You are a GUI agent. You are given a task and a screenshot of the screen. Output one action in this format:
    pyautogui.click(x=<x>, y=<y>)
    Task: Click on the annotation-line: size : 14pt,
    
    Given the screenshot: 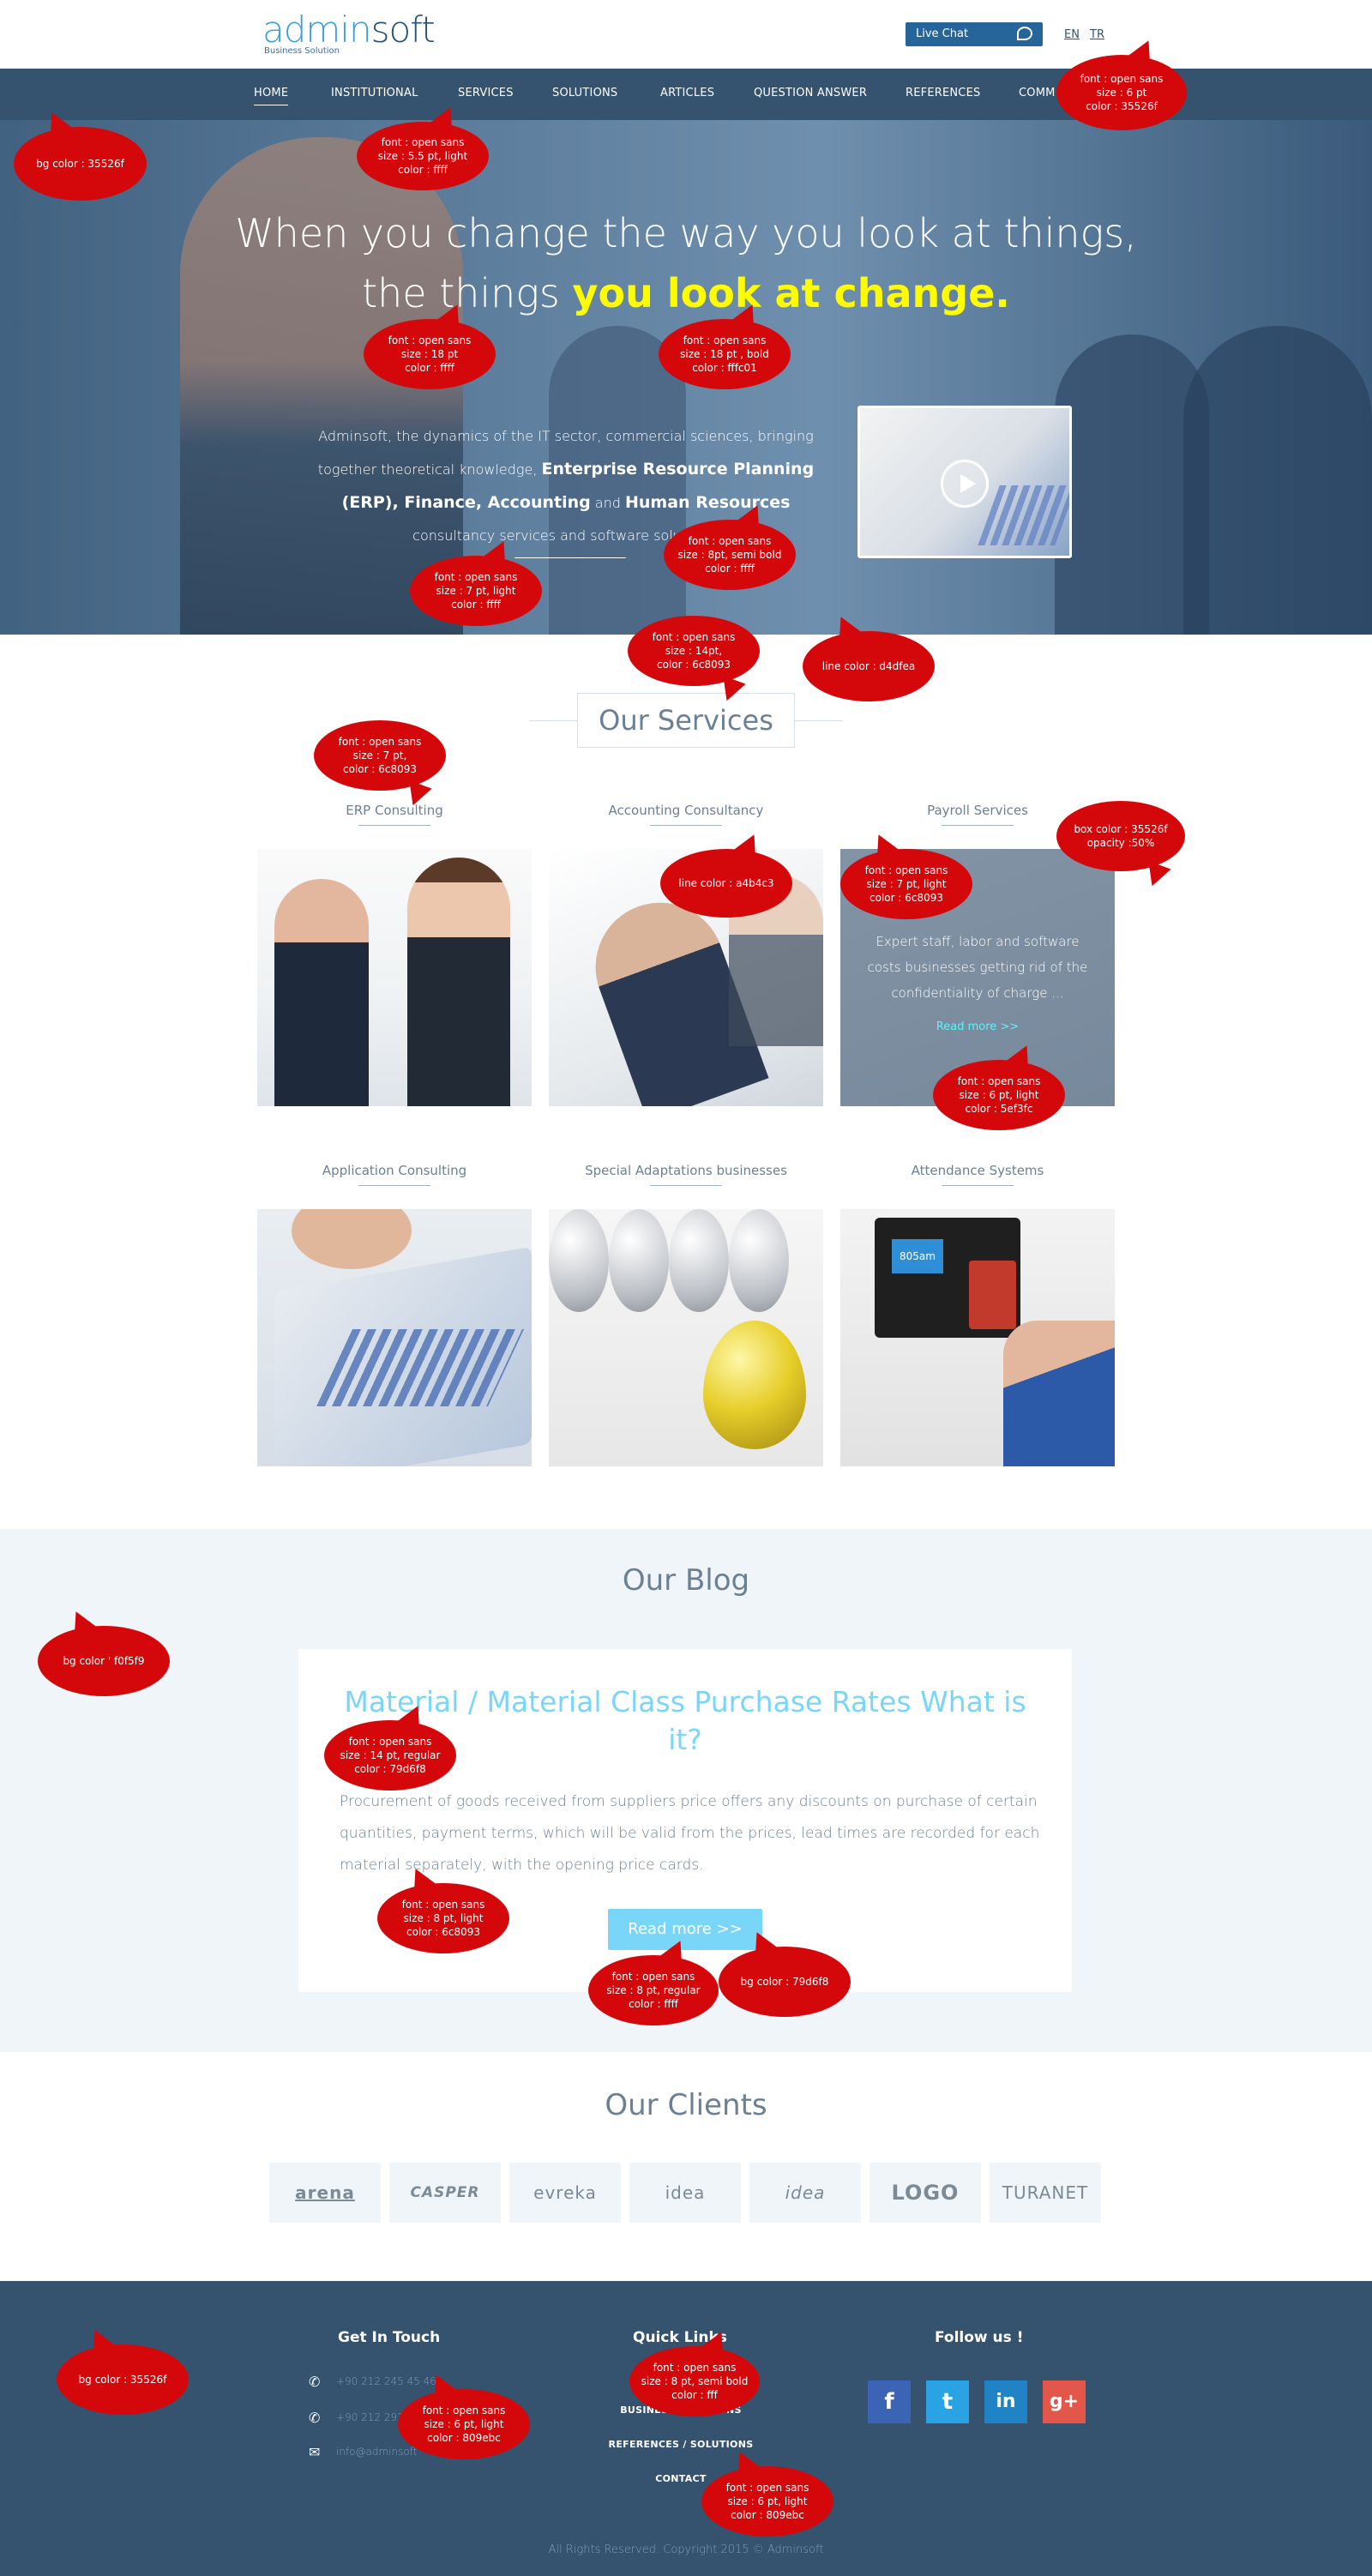 What is the action you would take?
    pyautogui.click(x=694, y=651)
    